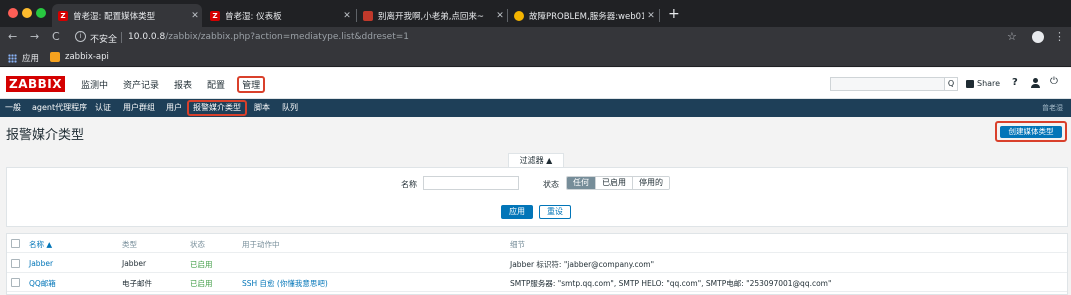 This screenshot has height=295, width=1071. Describe the element at coordinates (290, 107) in the screenshot. I see `submenu-queue: 队列` at that location.